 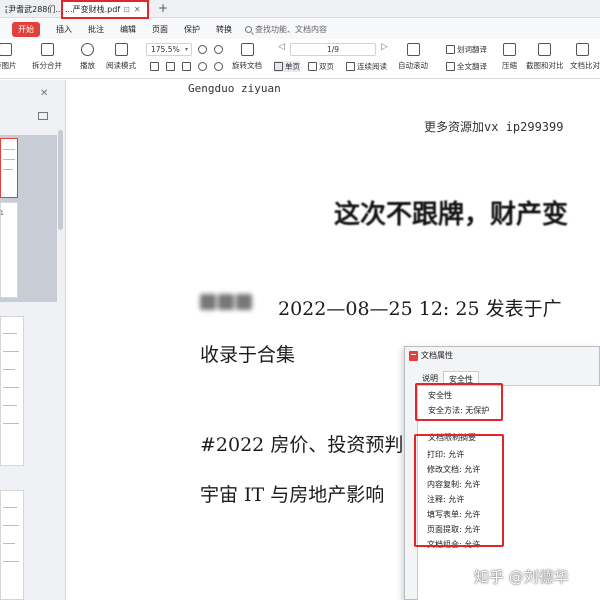 What do you see at coordinates (128, 29) in the screenshot?
I see `menu-edit: 编辑` at bounding box center [128, 29].